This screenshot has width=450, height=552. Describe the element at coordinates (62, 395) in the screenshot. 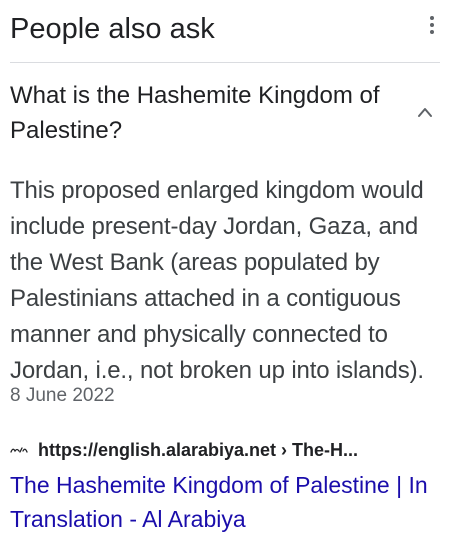

I see `answer-date: 8 June 2022` at that location.